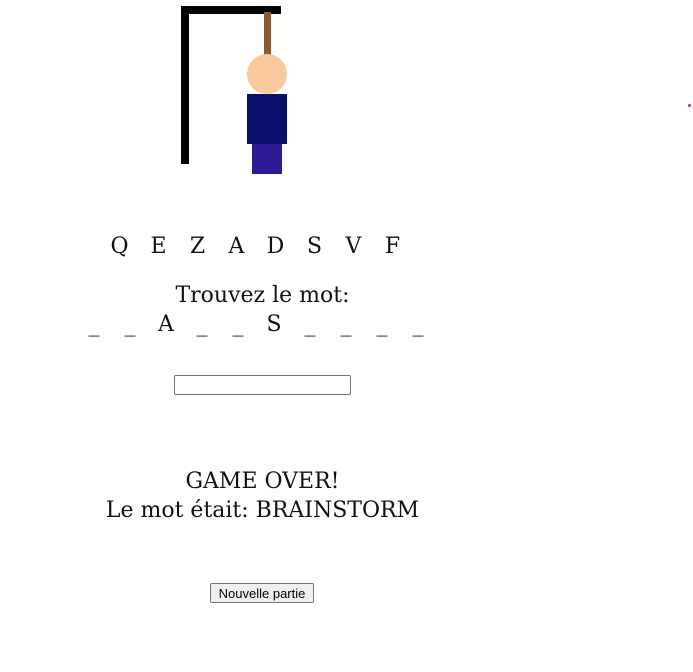 This screenshot has width=693, height=672. Describe the element at coordinates (267, 159) in the screenshot. I see `hangman-legs` at that location.